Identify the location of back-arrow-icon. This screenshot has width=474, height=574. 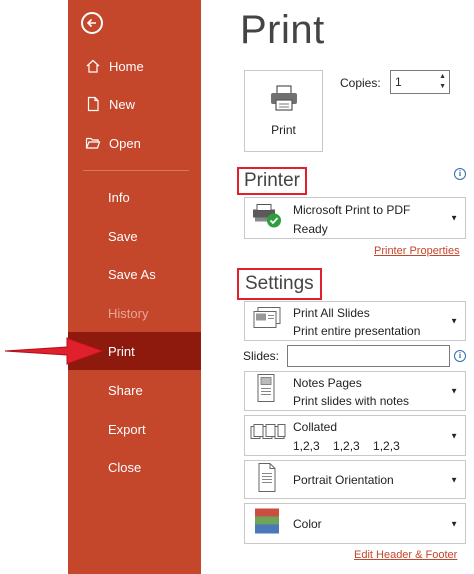
(91, 23).